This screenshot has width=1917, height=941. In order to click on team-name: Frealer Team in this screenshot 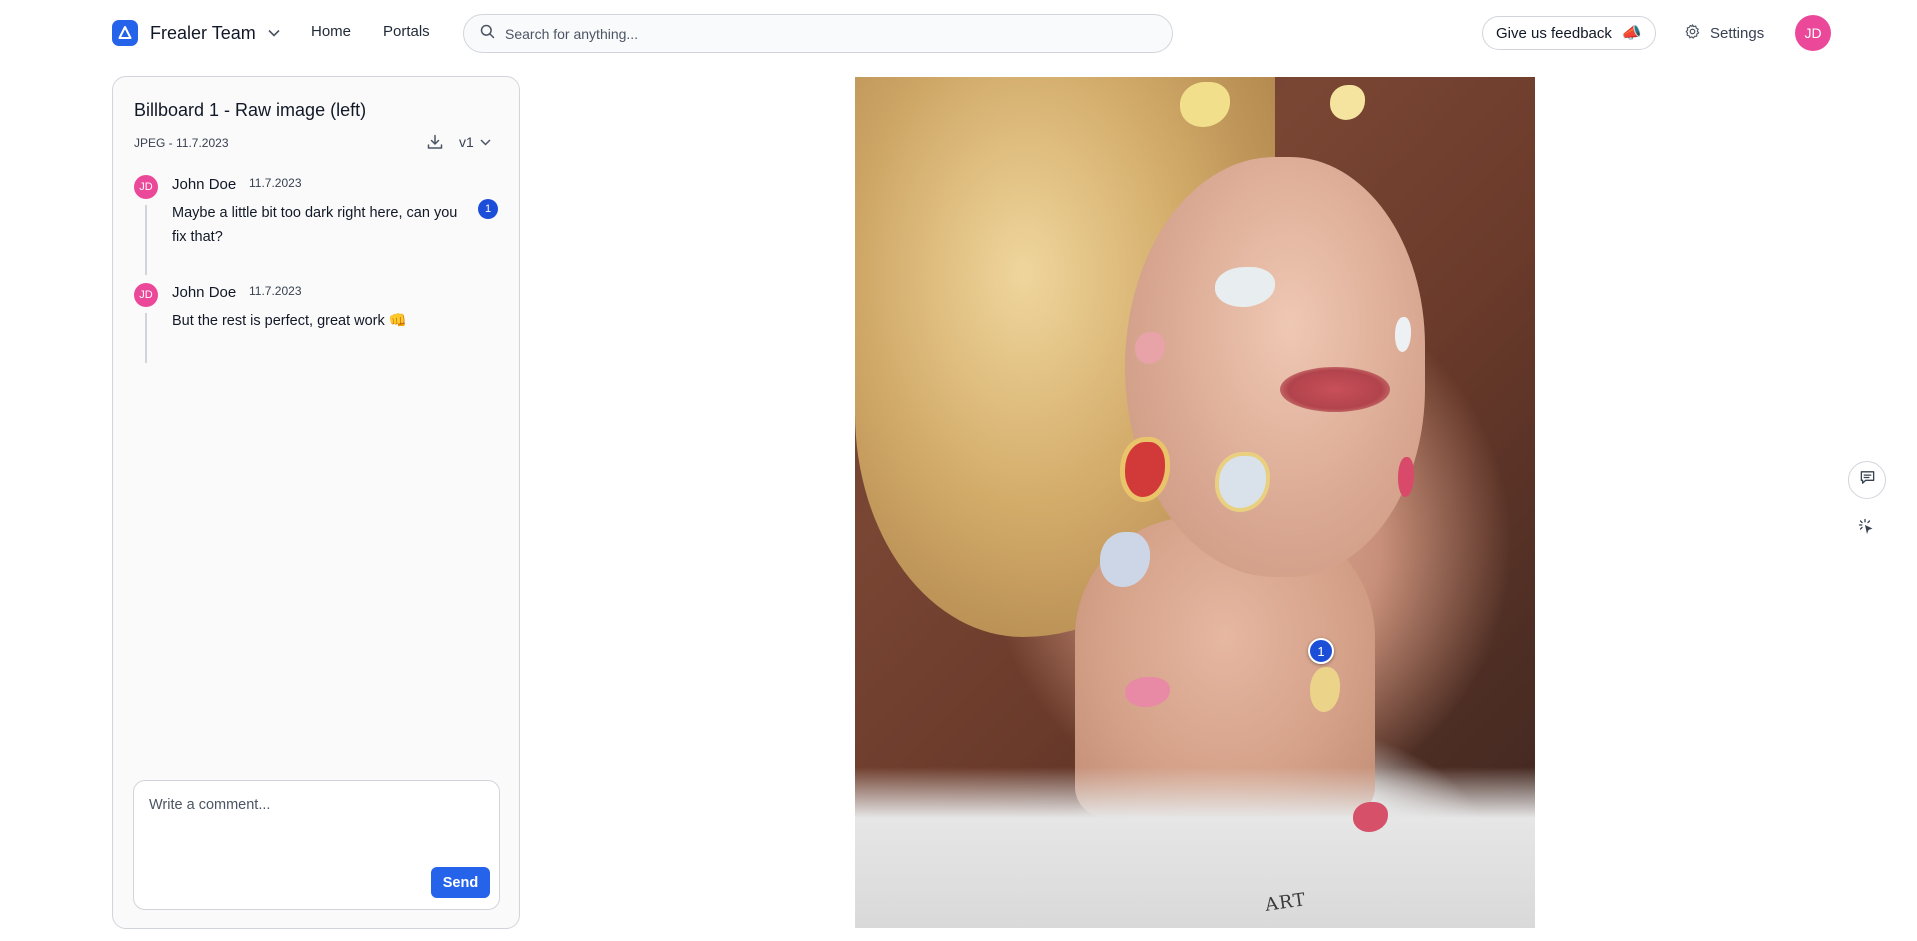, I will do `click(203, 32)`.